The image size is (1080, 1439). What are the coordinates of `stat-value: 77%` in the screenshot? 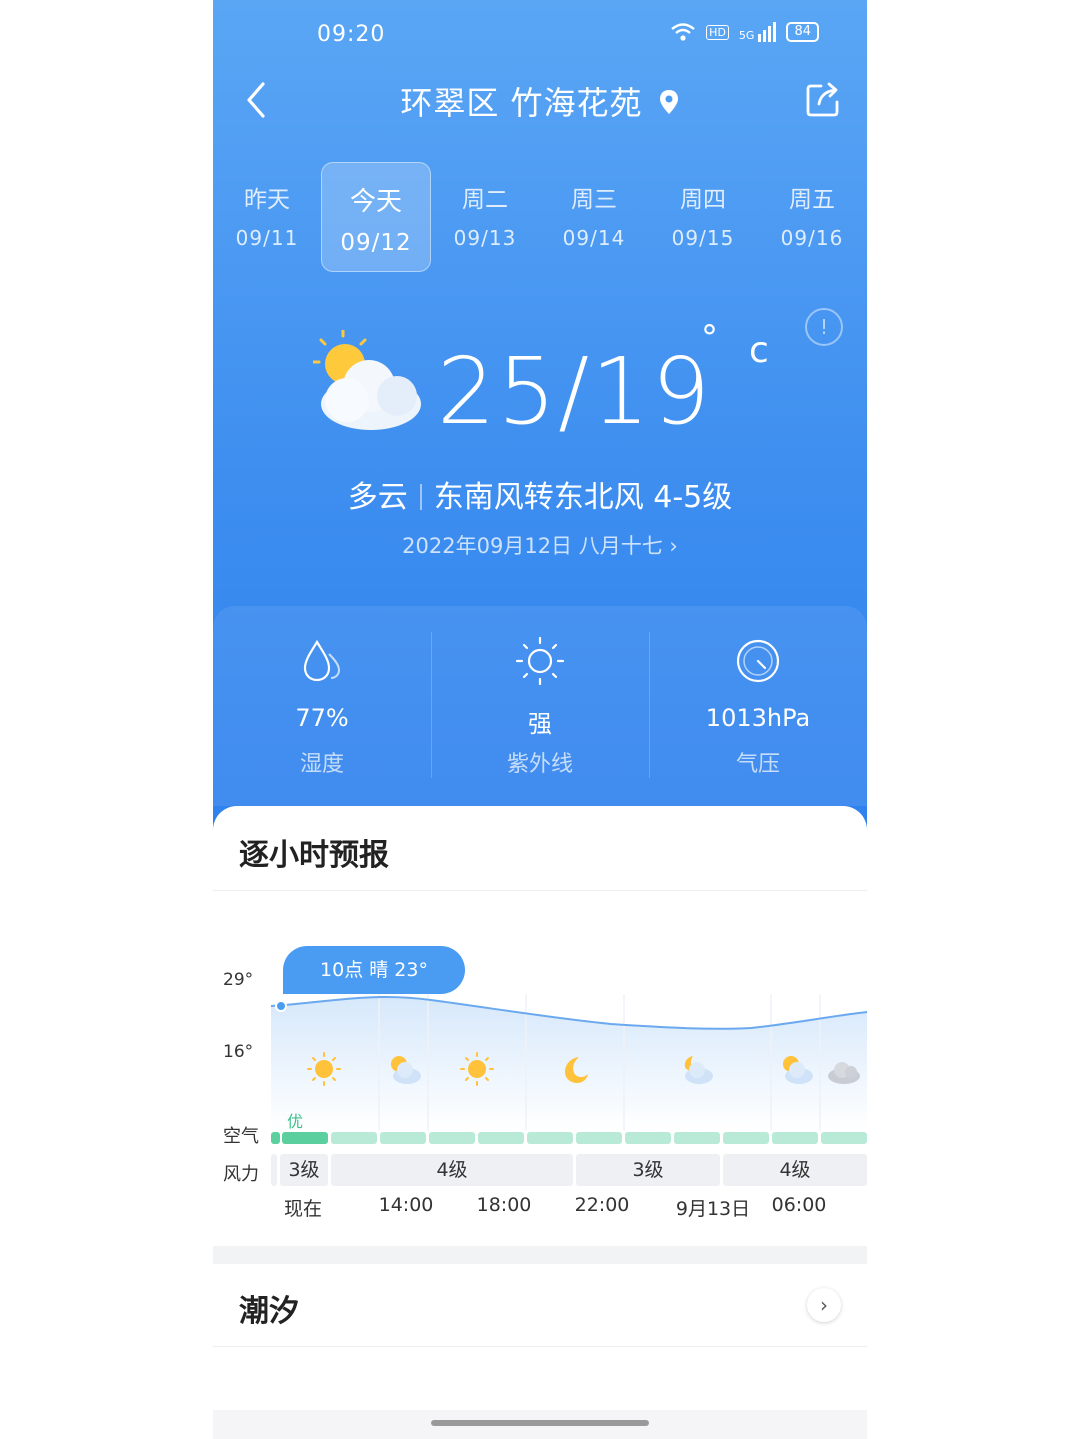 It's located at (322, 718).